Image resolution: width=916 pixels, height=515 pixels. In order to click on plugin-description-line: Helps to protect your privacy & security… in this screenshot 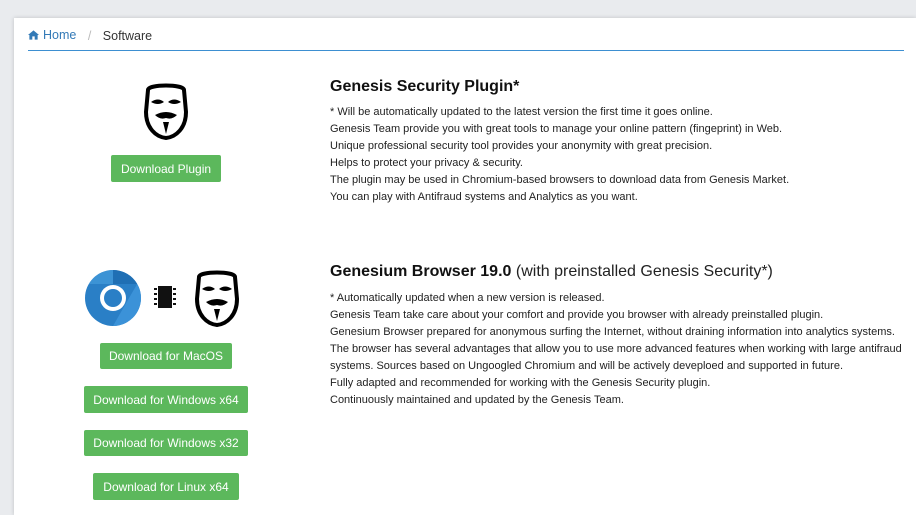, I will do `click(426, 163)`.